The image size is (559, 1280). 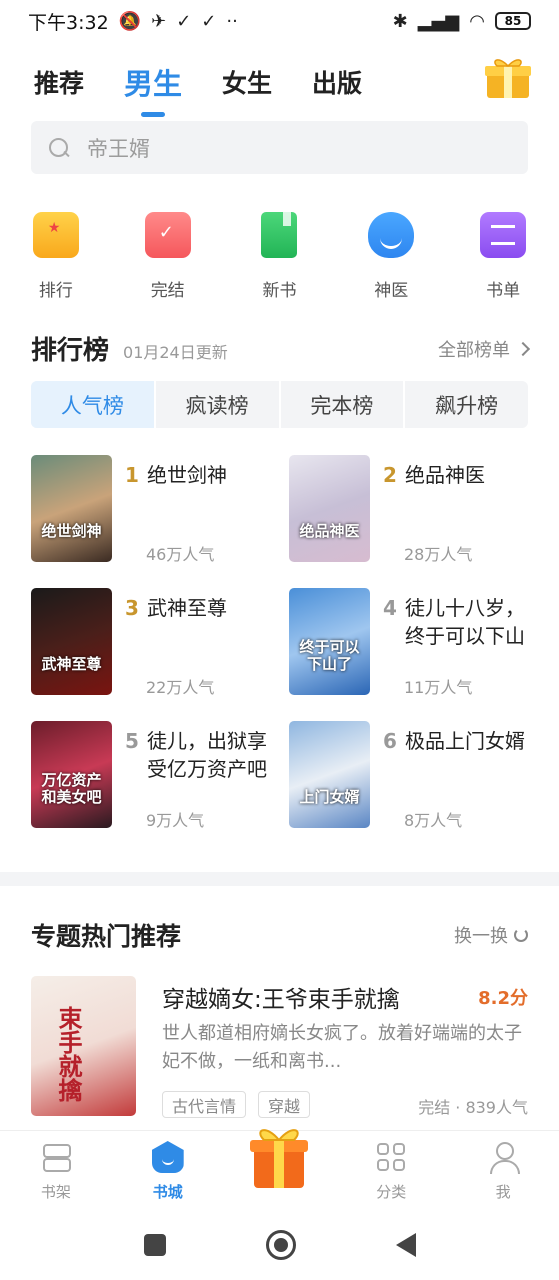 I want to click on search-placeholder: 帝王婿, so click(x=118, y=148).